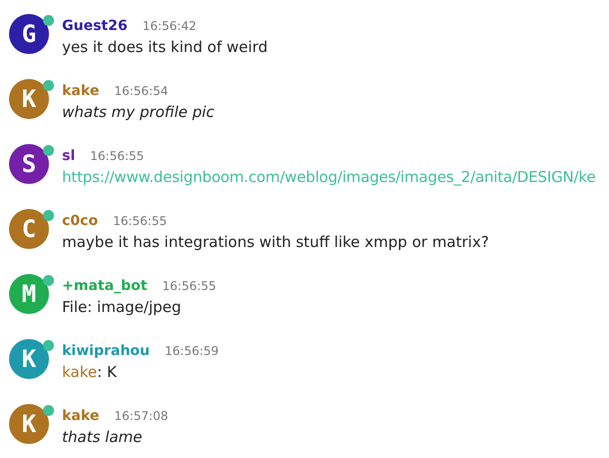 The width and height of the screenshot is (609, 458). Describe the element at coordinates (69, 156) in the screenshot. I see `author-name: sl` at that location.